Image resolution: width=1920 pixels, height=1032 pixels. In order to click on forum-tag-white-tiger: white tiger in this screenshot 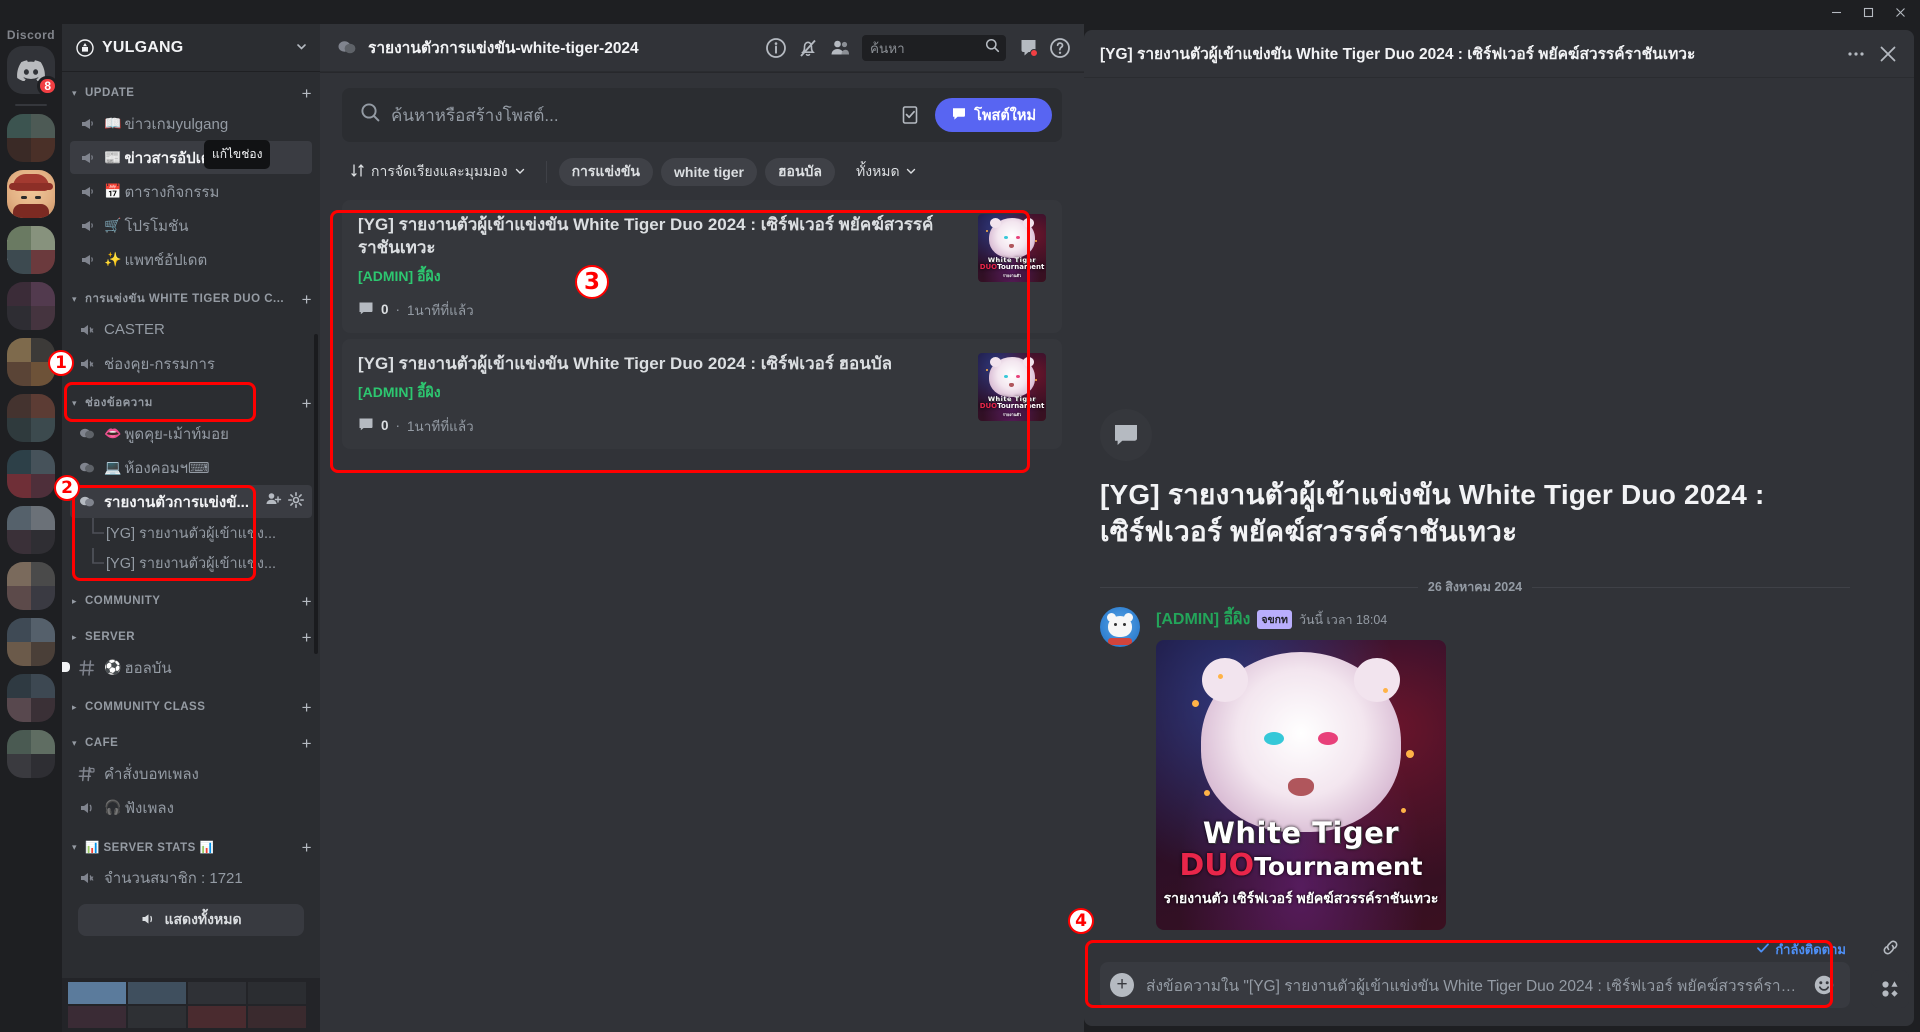, I will do `click(709, 172)`.